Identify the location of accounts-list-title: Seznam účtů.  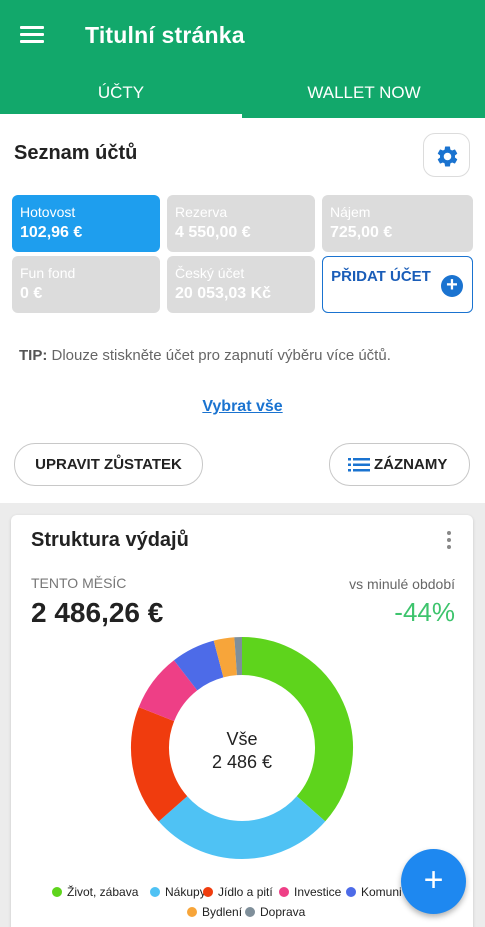
(76, 153).